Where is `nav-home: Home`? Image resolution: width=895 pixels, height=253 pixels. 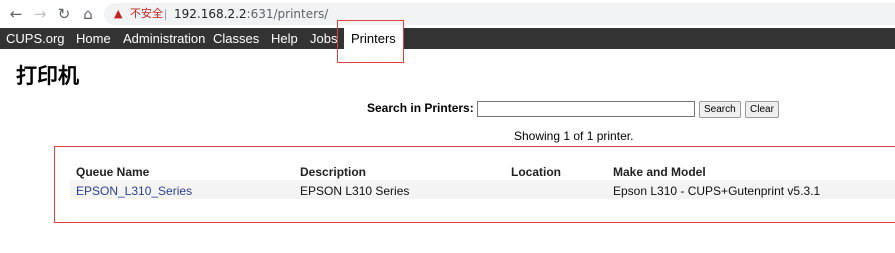 nav-home: Home is located at coordinates (93, 38).